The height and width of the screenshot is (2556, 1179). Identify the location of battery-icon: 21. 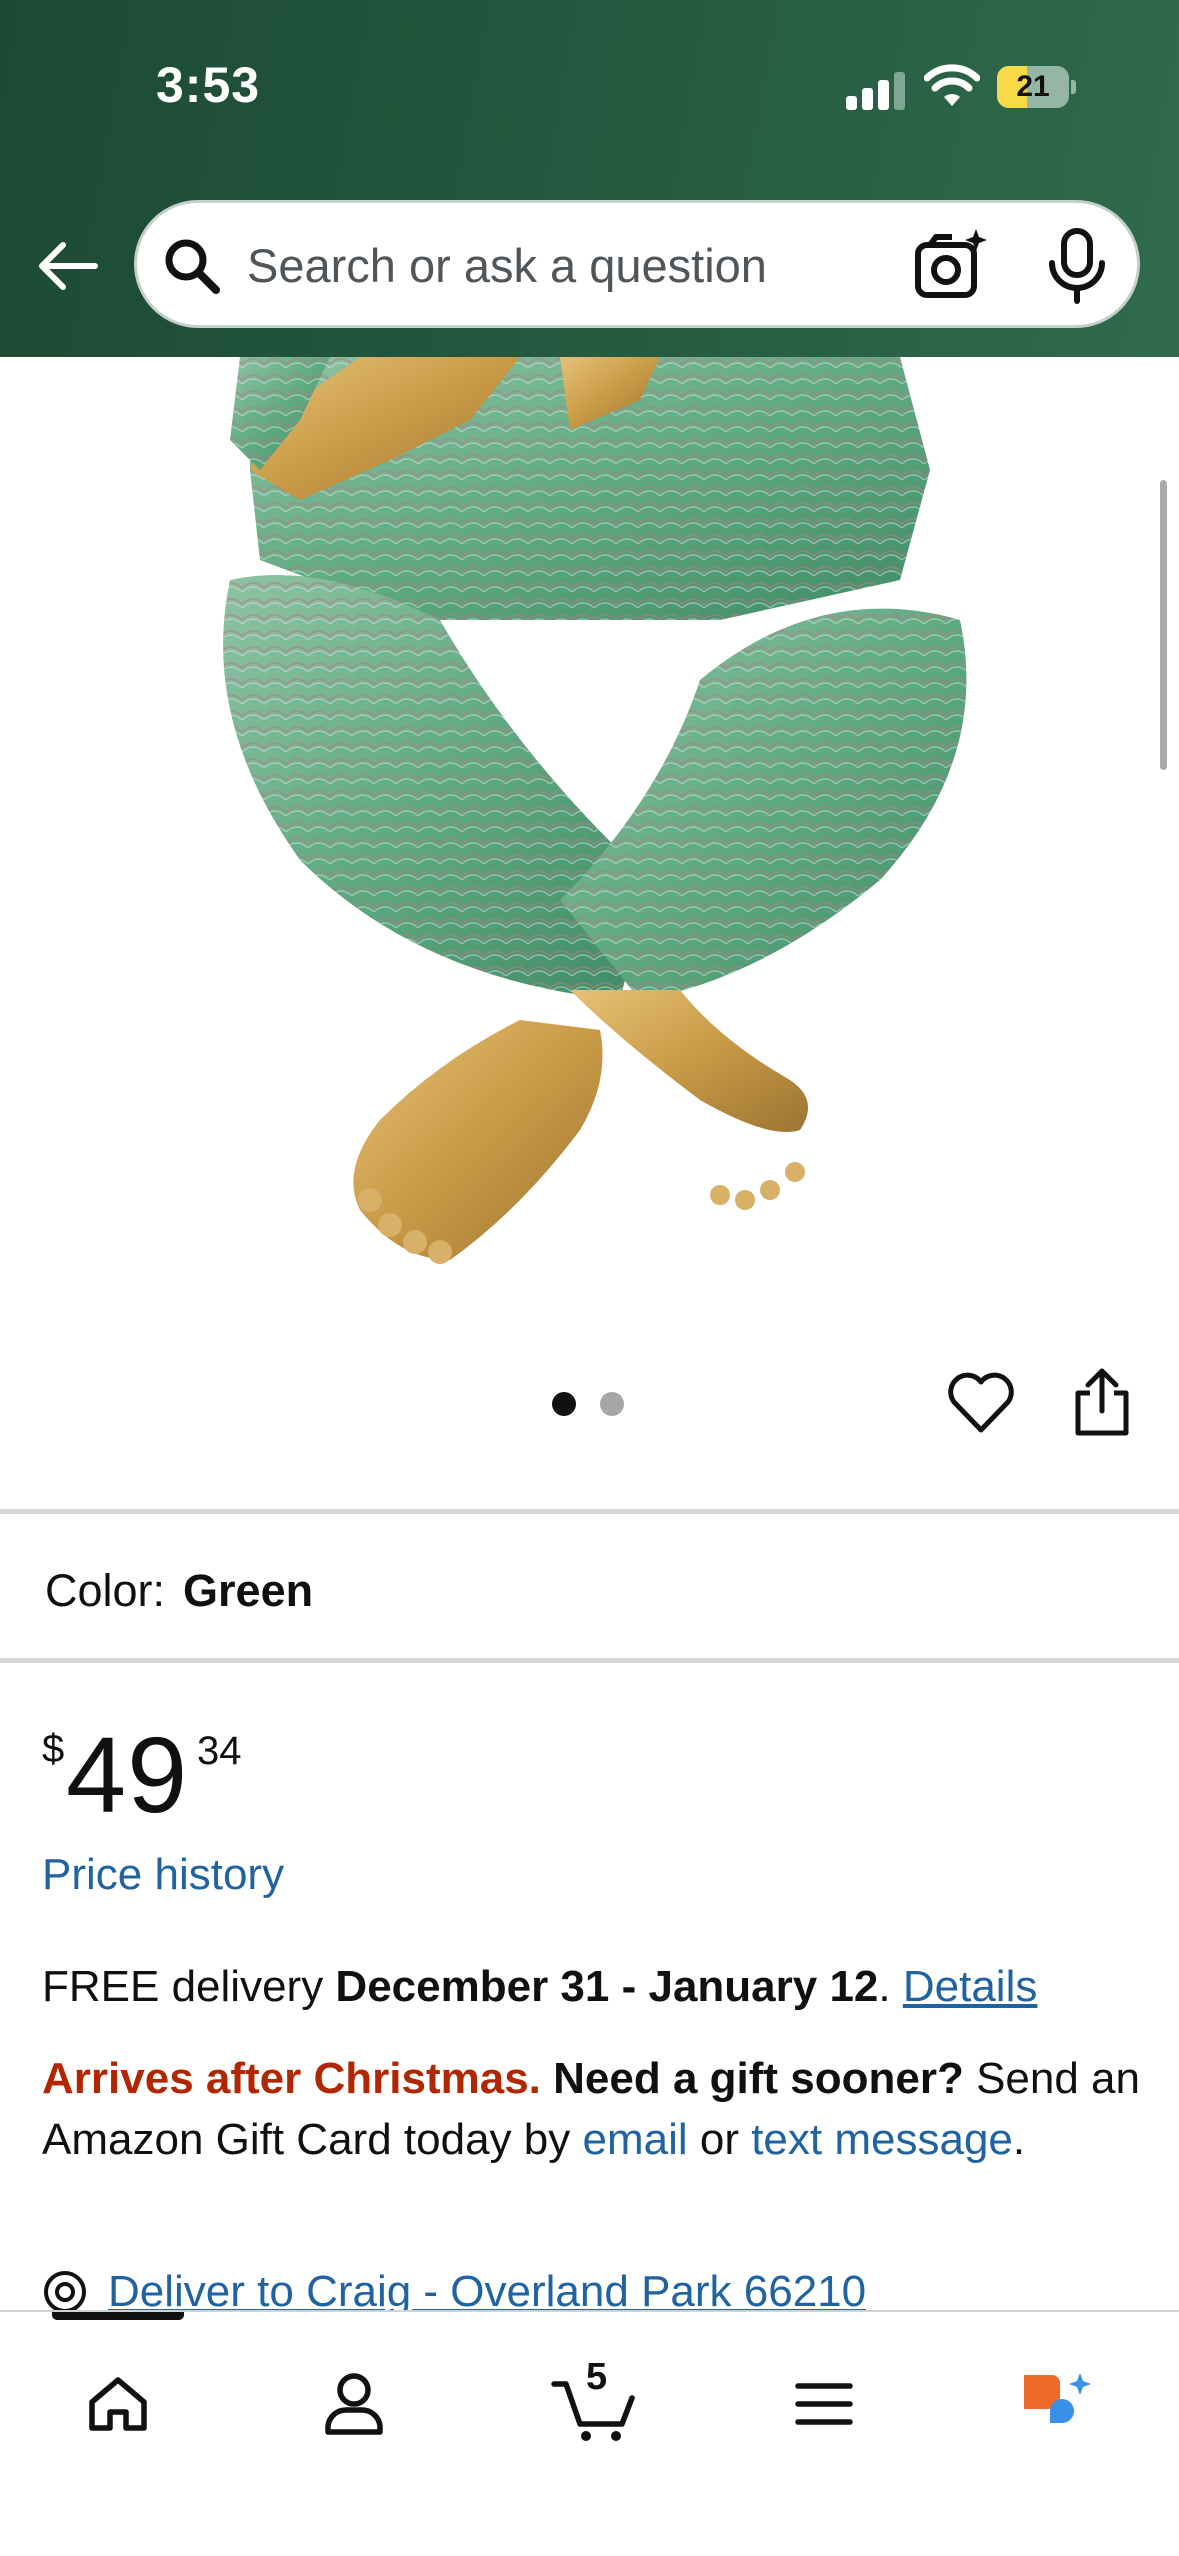
(1037, 87).